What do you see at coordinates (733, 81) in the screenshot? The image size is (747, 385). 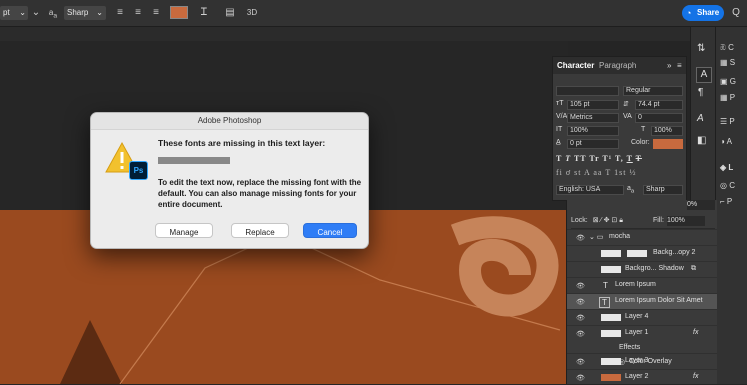 I see `panel-item-label: G` at bounding box center [733, 81].